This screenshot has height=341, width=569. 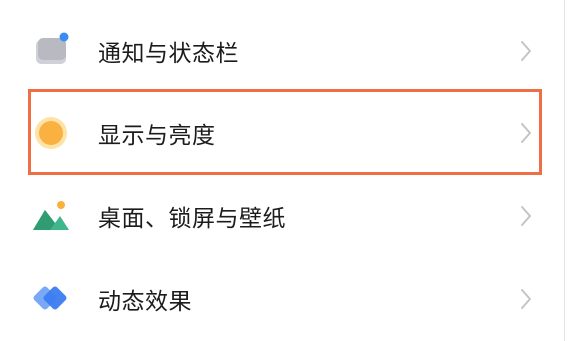 What do you see at coordinates (157, 135) in the screenshot?
I see `settings-item-label: 显示与亮度` at bounding box center [157, 135].